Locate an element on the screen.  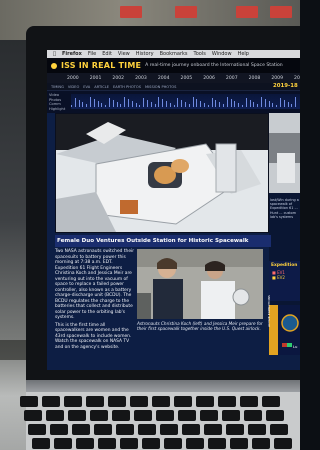
article-photo is located at coordinates (200, 284).